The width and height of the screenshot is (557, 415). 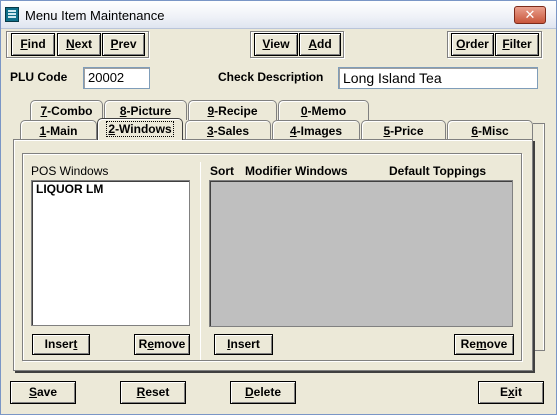 I want to click on tab-combo: 7-Combo, so click(x=66, y=110).